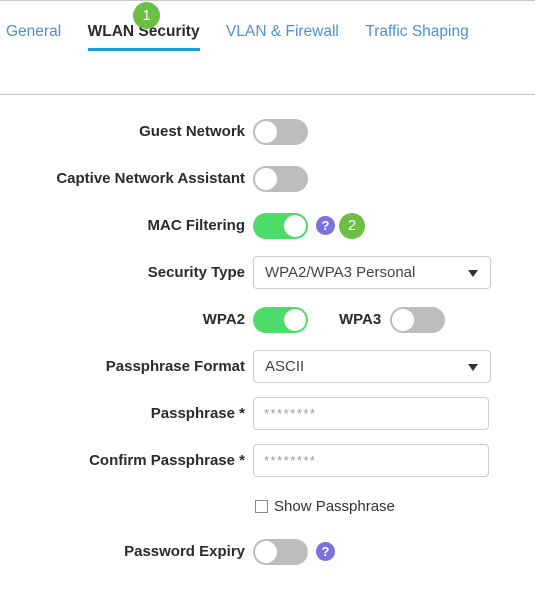 The height and width of the screenshot is (610, 535). What do you see at coordinates (418, 319) in the screenshot?
I see `wpa3-toggle` at bounding box center [418, 319].